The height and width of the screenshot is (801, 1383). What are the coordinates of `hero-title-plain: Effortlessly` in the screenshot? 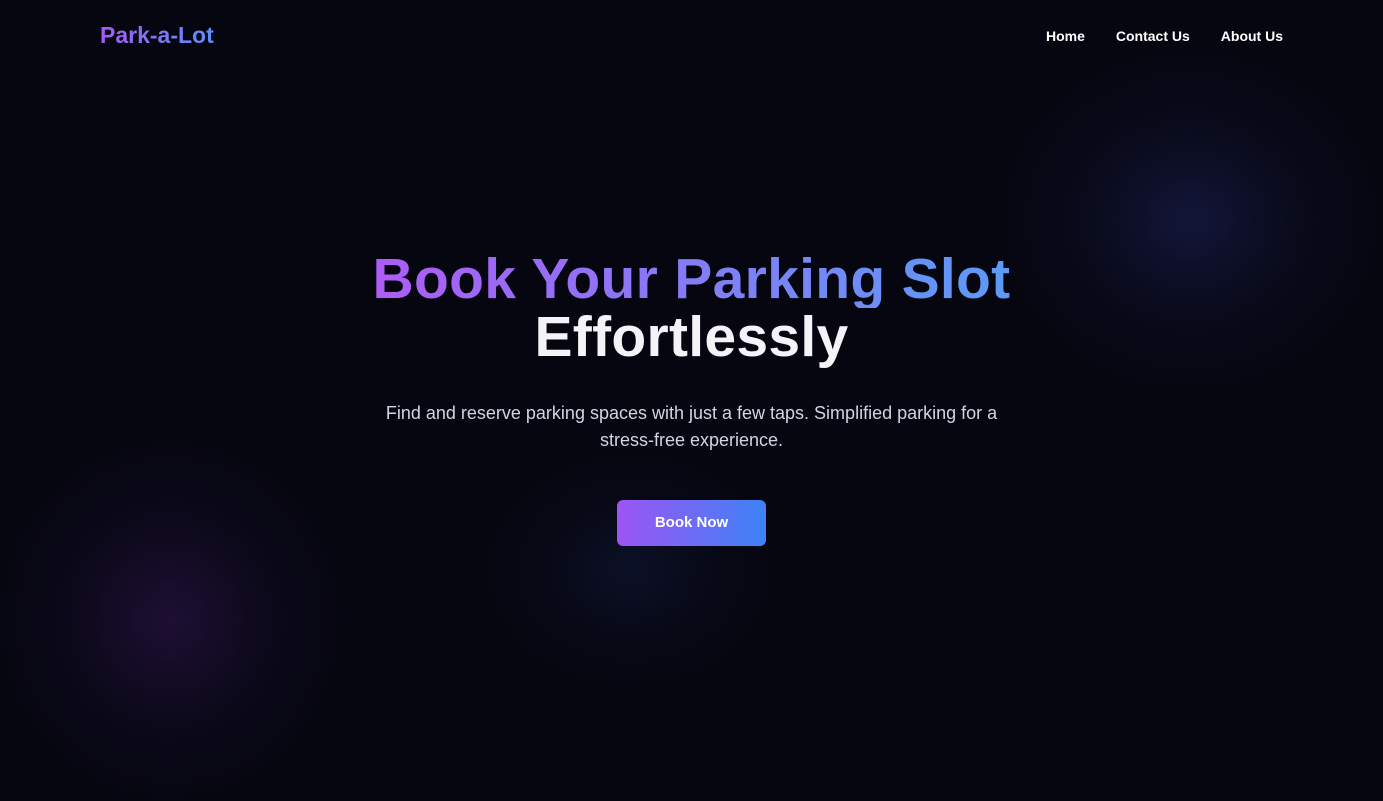 It's located at (691, 337).